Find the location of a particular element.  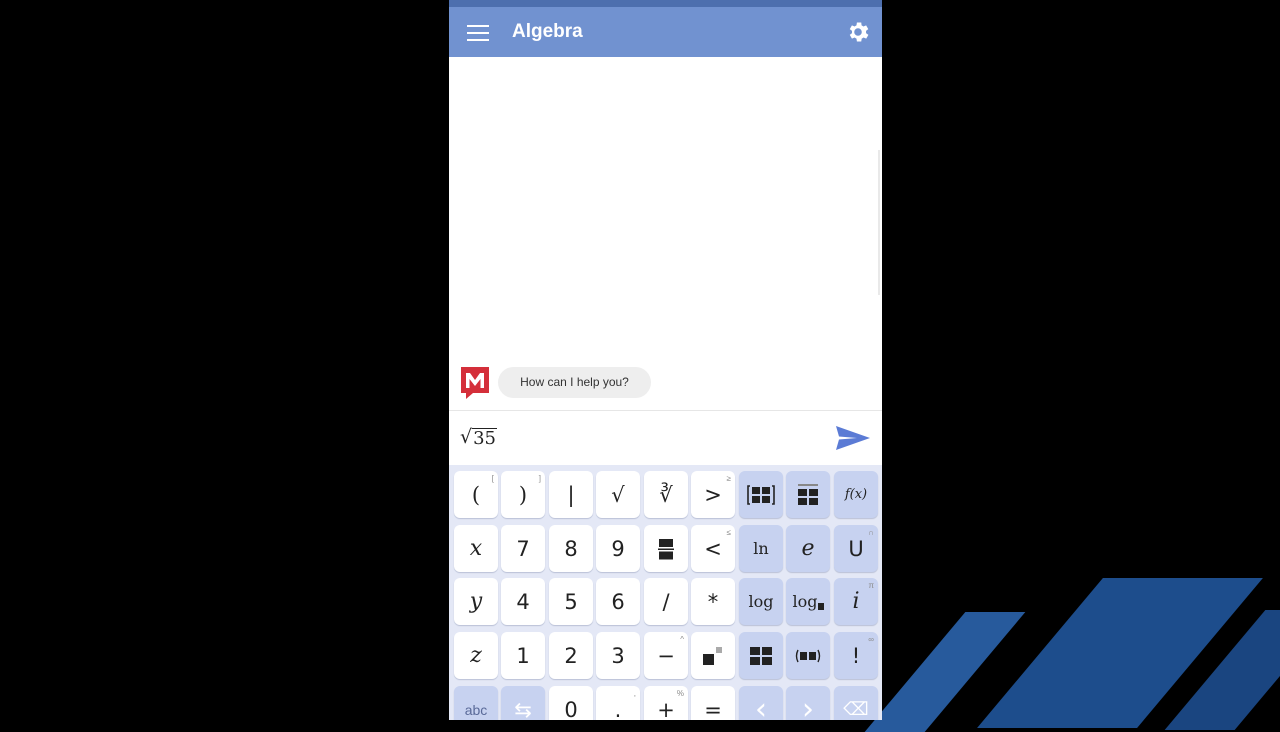

key-close-paren: ) ] is located at coordinates (523, 494).